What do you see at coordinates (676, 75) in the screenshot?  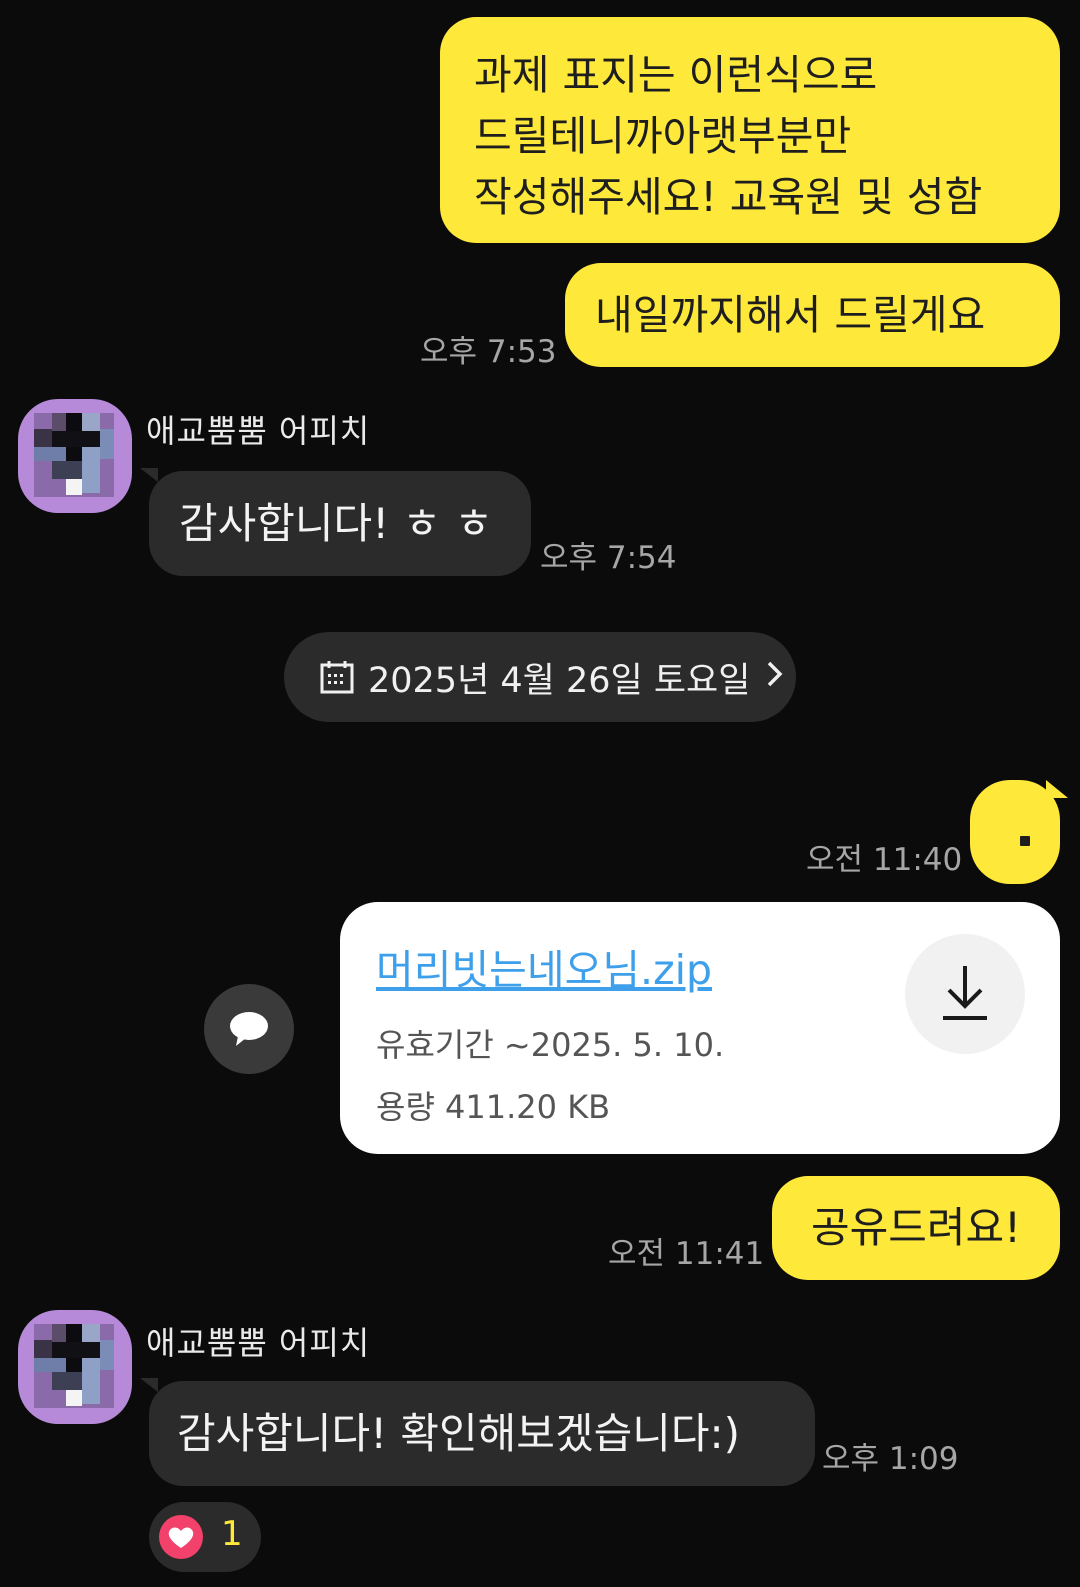 I see `message-line: 과제 표지는 이런식으로` at bounding box center [676, 75].